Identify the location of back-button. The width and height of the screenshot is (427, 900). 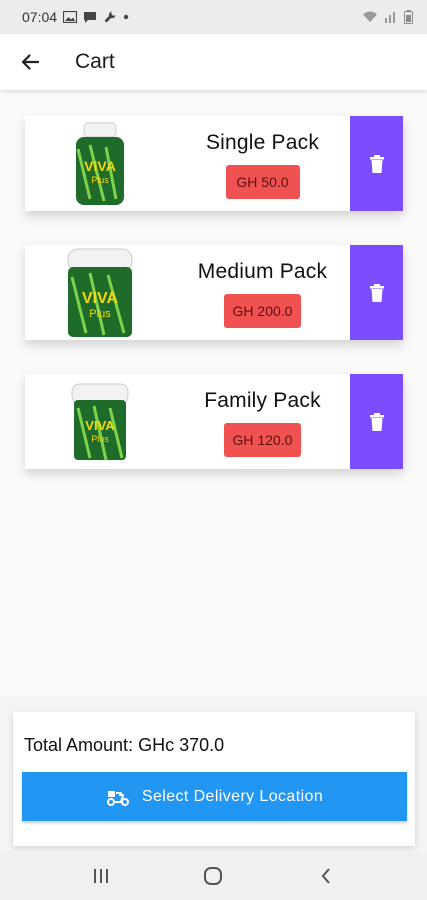
(30, 62).